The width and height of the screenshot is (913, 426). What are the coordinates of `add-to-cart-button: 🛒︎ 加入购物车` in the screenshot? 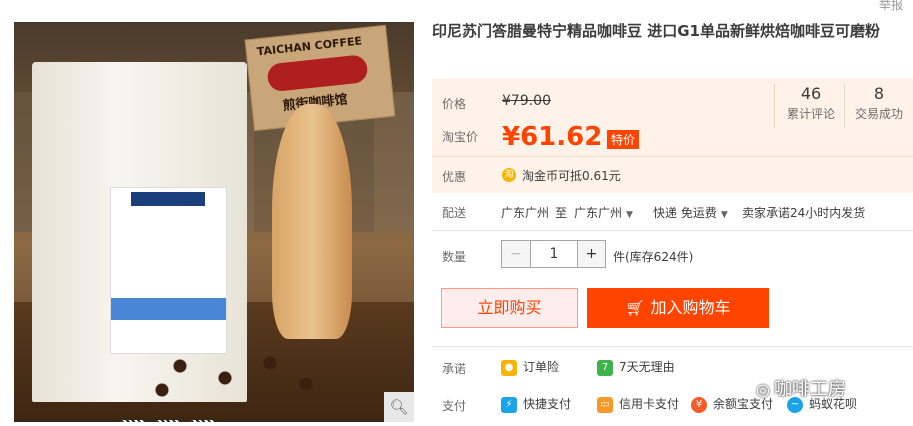 It's located at (678, 308).